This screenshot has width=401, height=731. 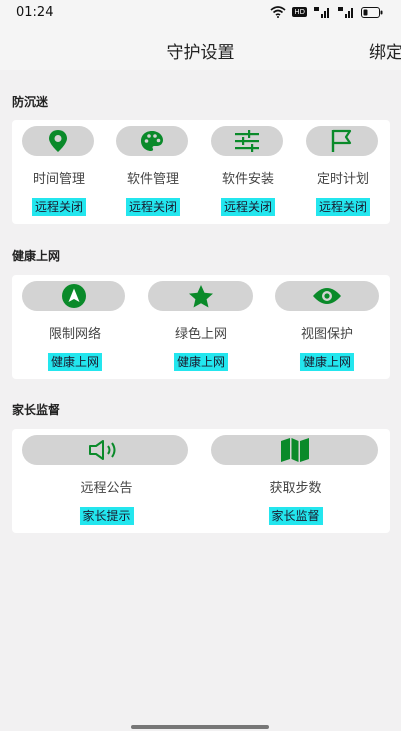 I want to click on card-parent-supervision: 远程公告 家长提示 获取步数 家长监督, so click(x=201, y=481).